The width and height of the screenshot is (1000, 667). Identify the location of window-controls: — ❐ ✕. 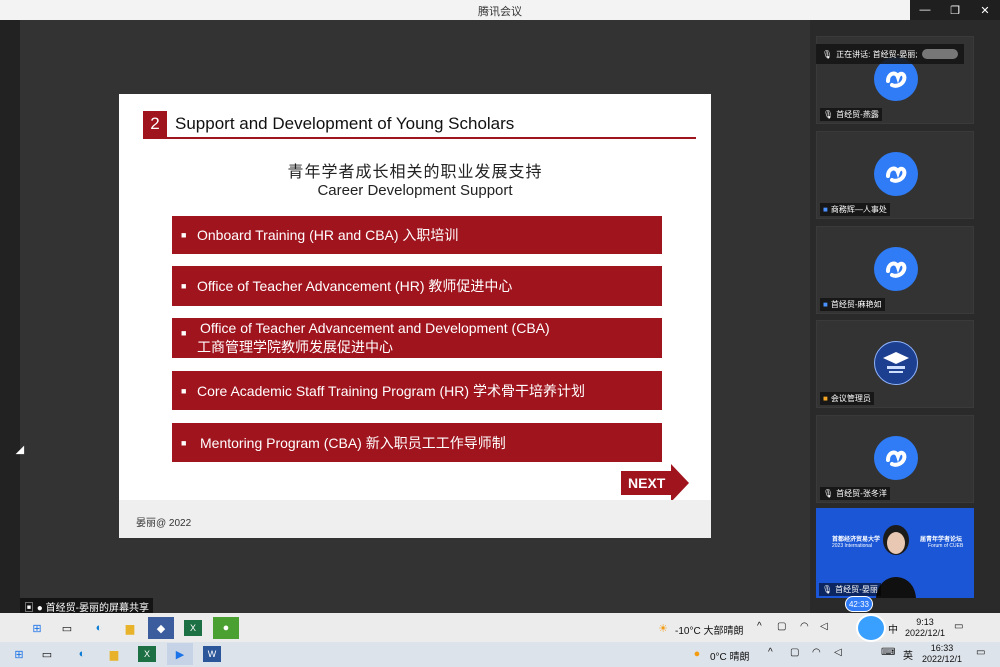
(955, 10).